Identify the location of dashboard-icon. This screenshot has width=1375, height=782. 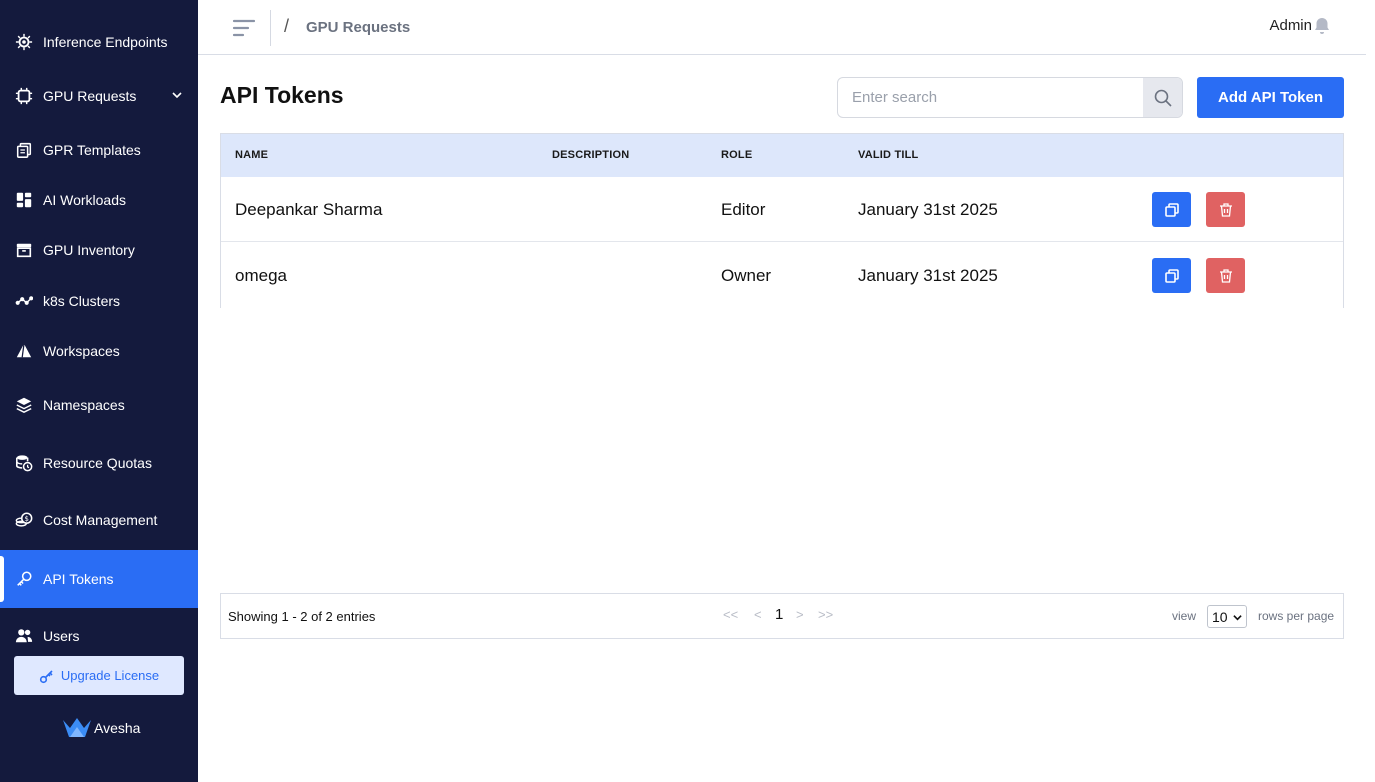
(24, 200).